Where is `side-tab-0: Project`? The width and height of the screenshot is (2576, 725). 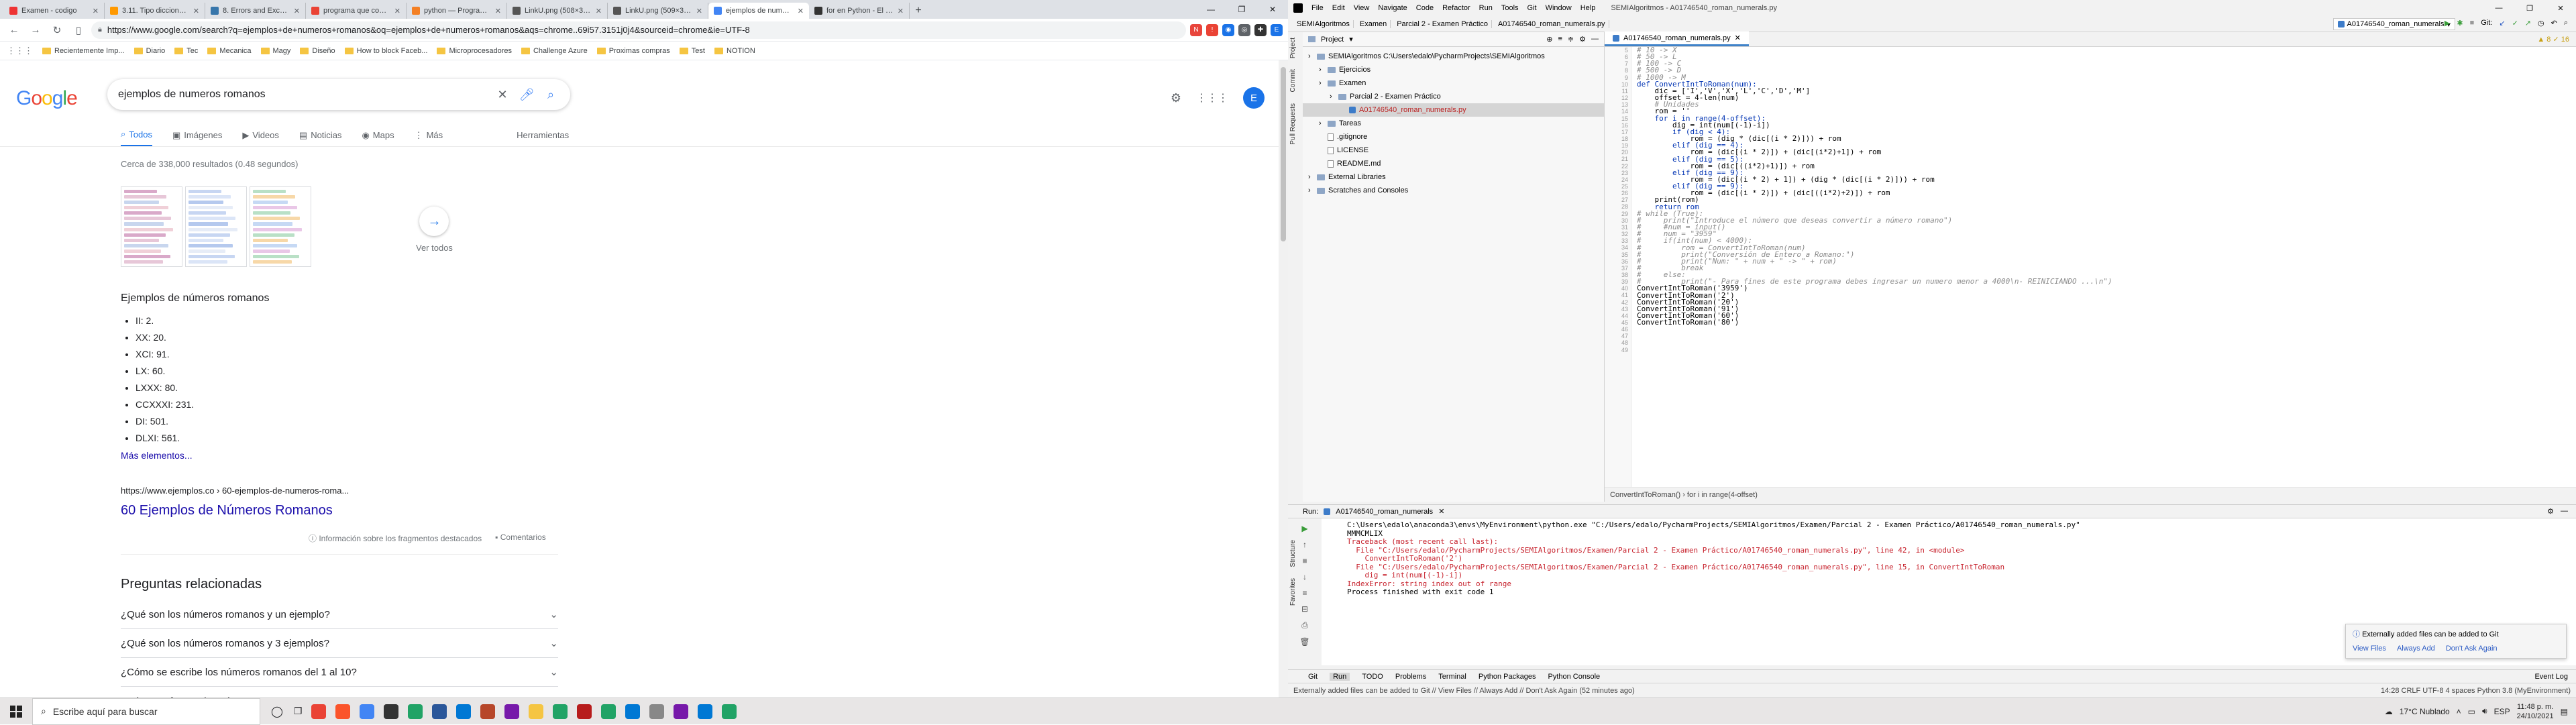
side-tab-0: Project is located at coordinates (1293, 48).